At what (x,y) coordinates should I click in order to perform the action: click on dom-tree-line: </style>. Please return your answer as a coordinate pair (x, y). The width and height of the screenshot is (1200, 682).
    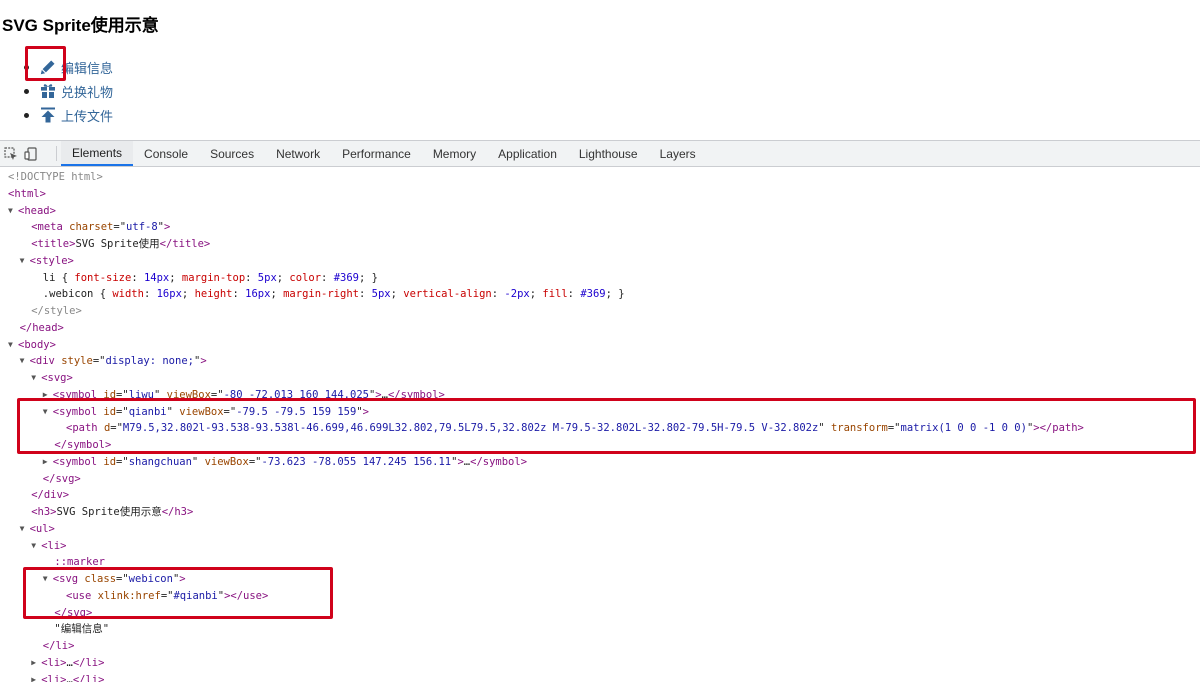
    Looking at the image, I should click on (600, 311).